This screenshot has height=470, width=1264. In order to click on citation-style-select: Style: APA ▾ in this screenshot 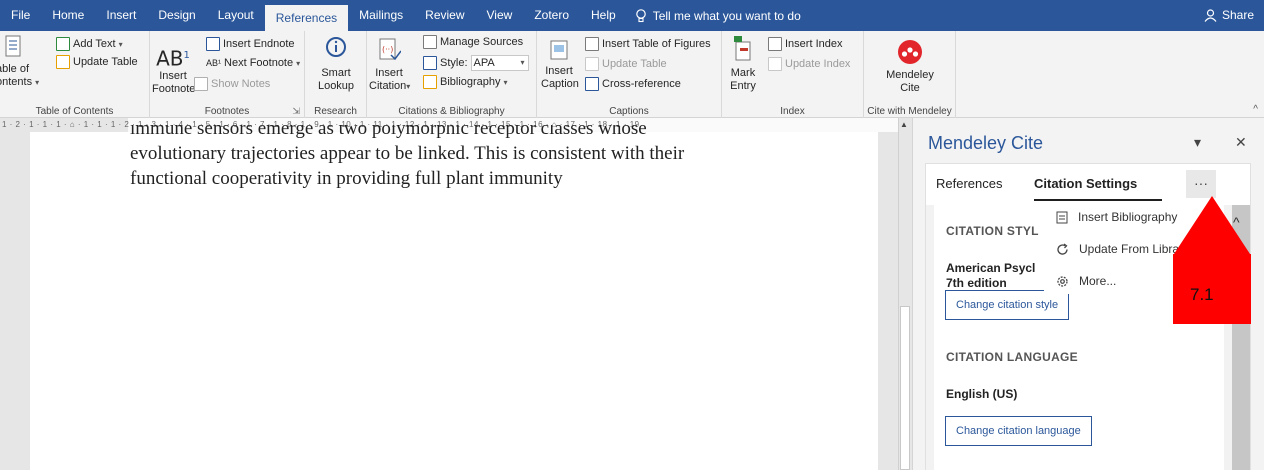, I will do `click(476, 63)`.